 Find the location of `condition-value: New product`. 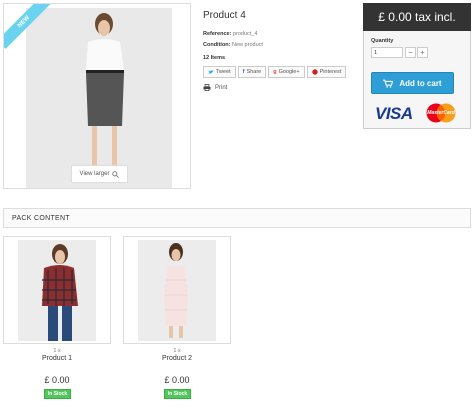

condition-value: New product is located at coordinates (247, 45).